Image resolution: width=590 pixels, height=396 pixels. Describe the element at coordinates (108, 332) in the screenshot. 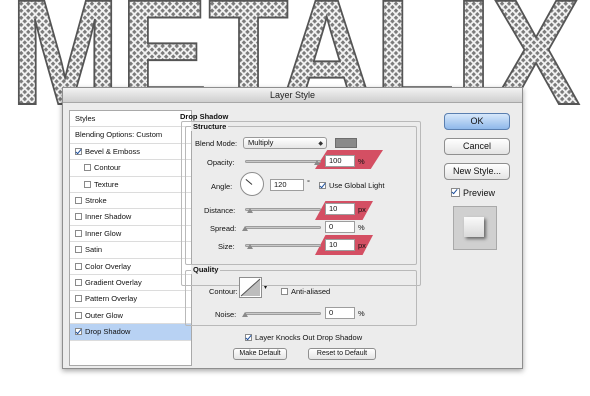

I see `style-item-label: Drop Shadow` at that location.